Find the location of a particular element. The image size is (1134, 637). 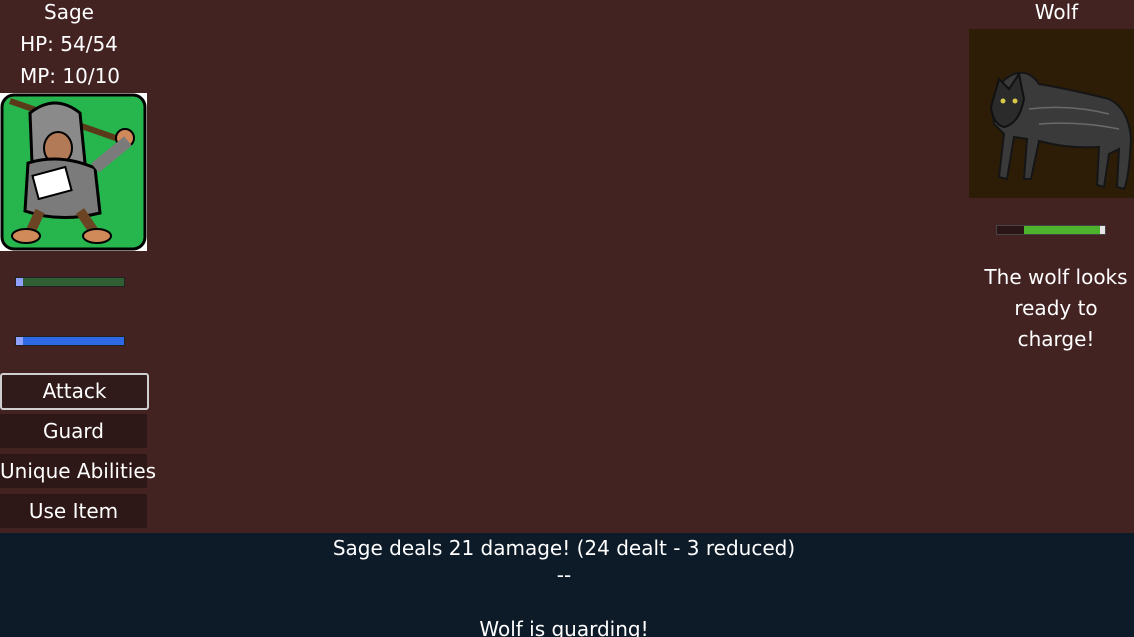

player-hp-bar-fill is located at coordinates (70, 282).